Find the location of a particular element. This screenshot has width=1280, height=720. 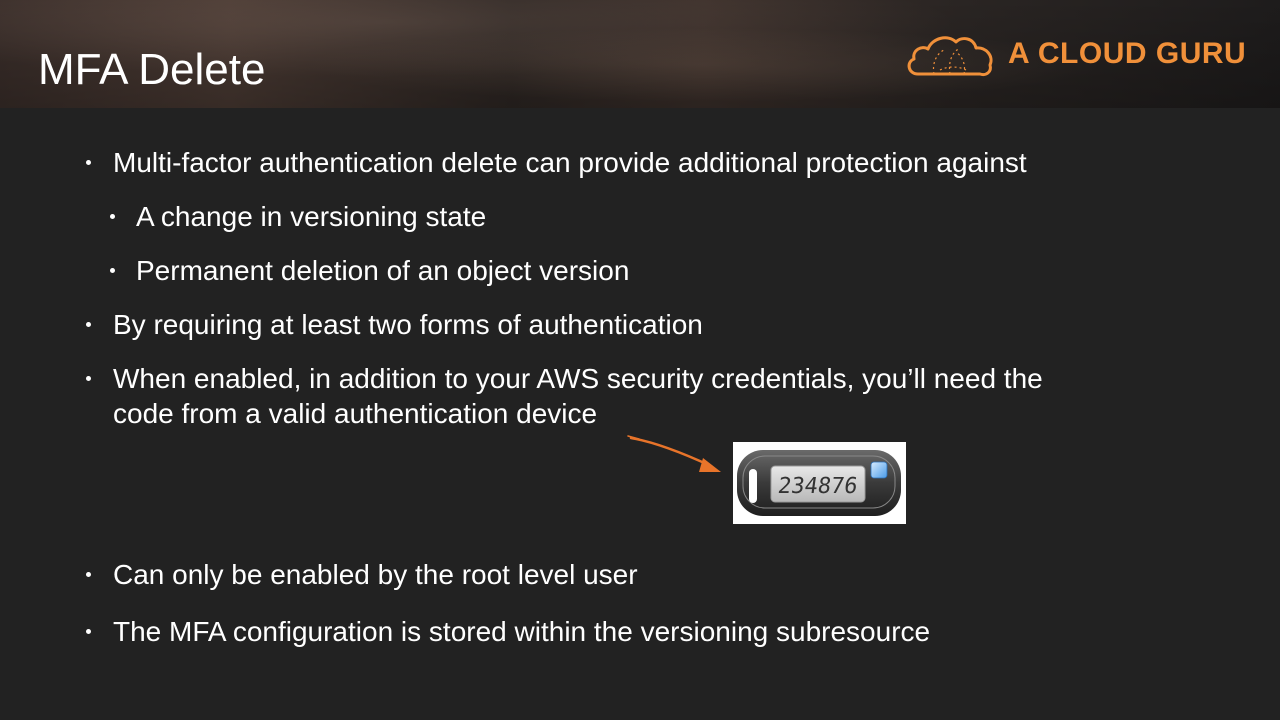

mfa-token-device-icon: 234876 is located at coordinates (819, 483).